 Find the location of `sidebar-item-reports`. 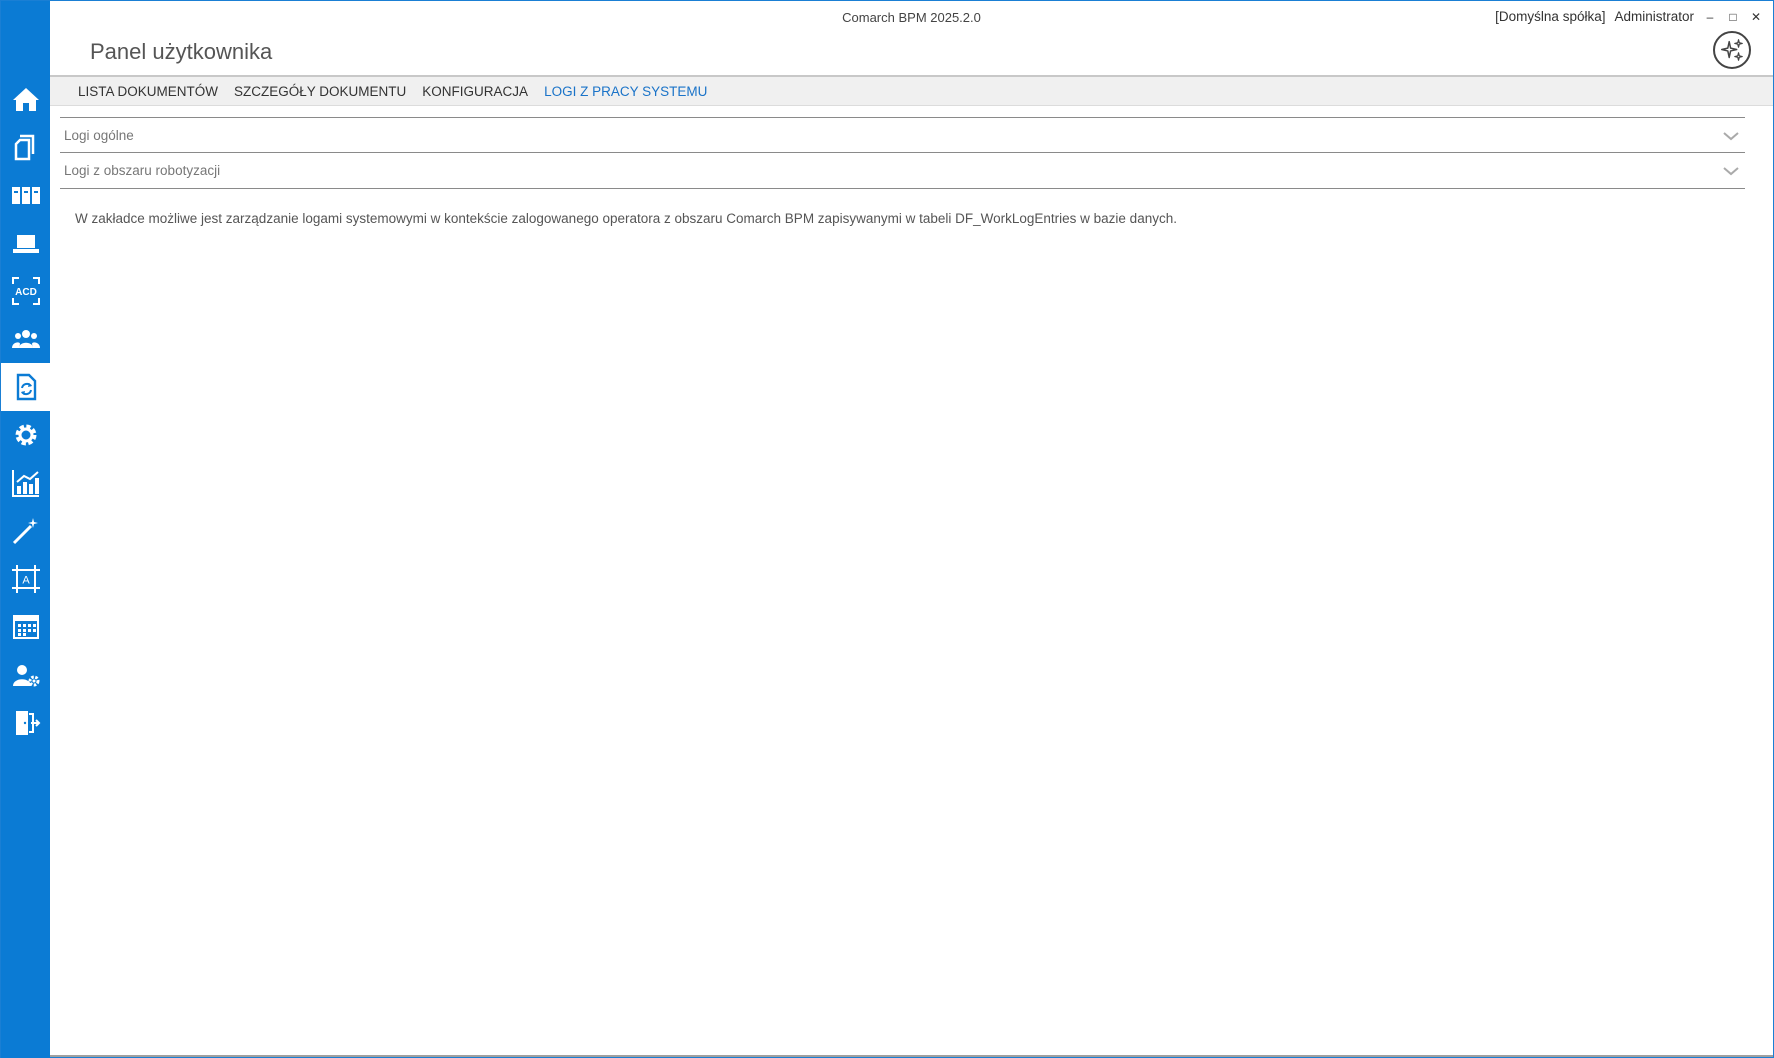

sidebar-item-reports is located at coordinates (25, 483).